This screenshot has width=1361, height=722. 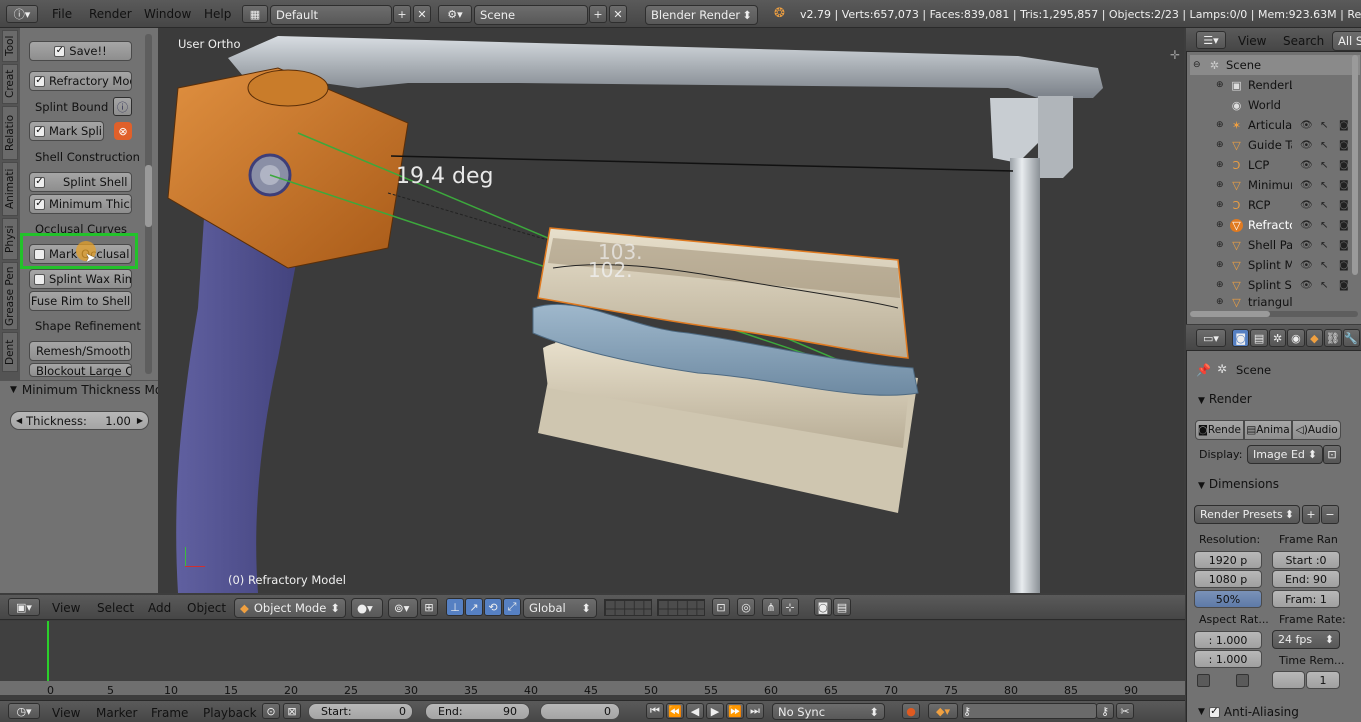 What do you see at coordinates (1303, 41) in the screenshot?
I see `outliner-menu-search: Search` at bounding box center [1303, 41].